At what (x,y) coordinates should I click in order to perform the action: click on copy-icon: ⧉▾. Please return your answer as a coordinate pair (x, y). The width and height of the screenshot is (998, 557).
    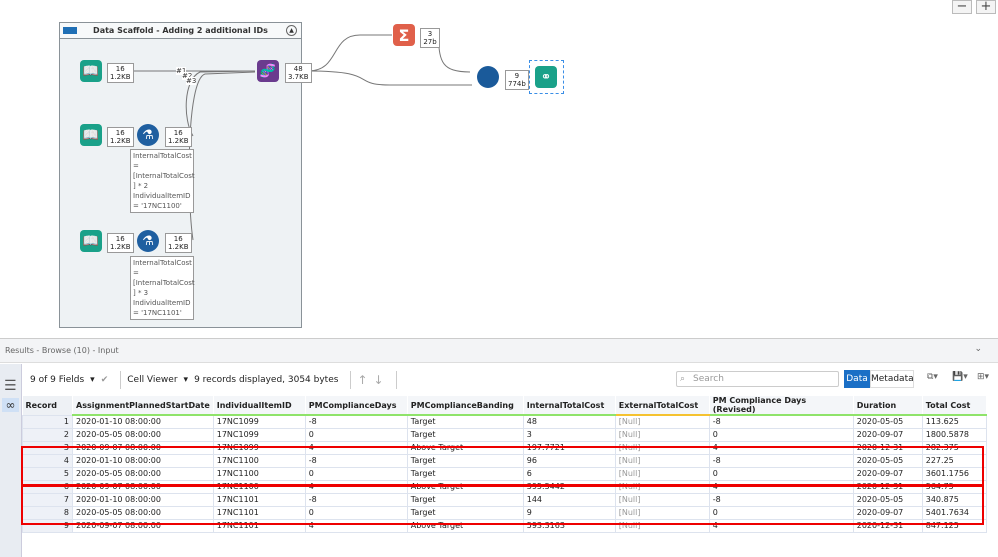
    Looking at the image, I should click on (932, 377).